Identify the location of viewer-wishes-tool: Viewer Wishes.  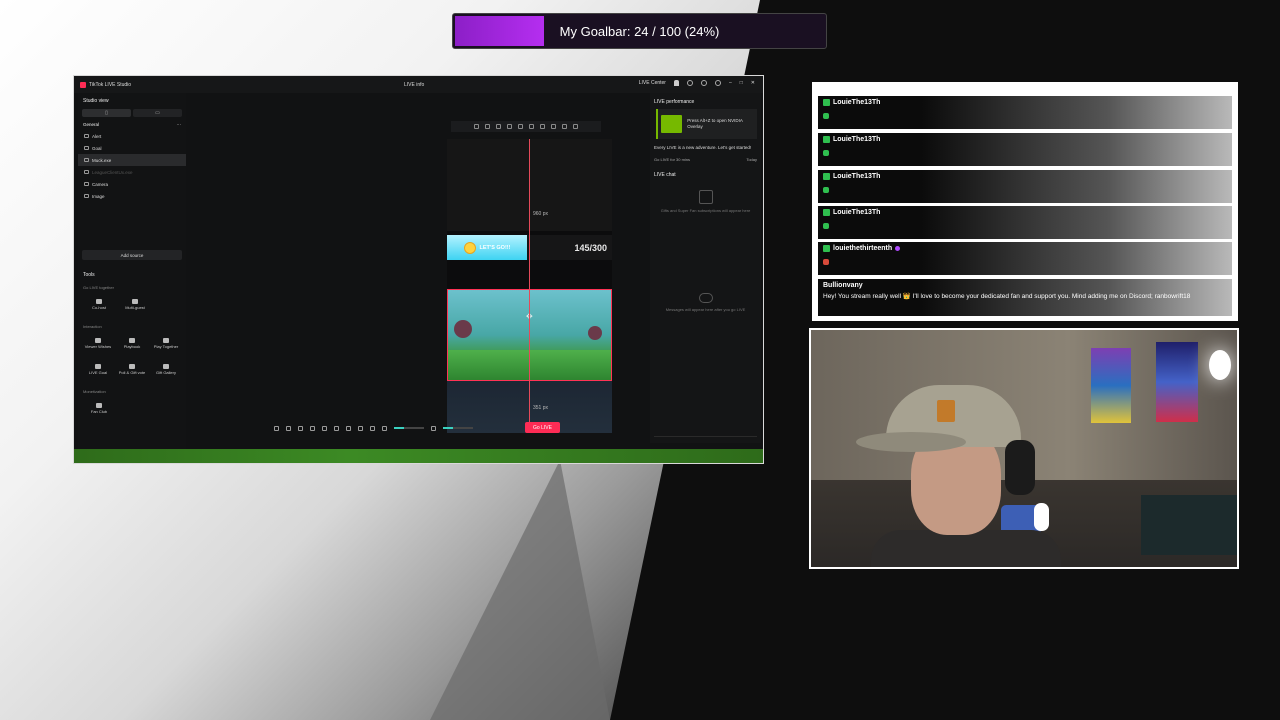
(98, 344).